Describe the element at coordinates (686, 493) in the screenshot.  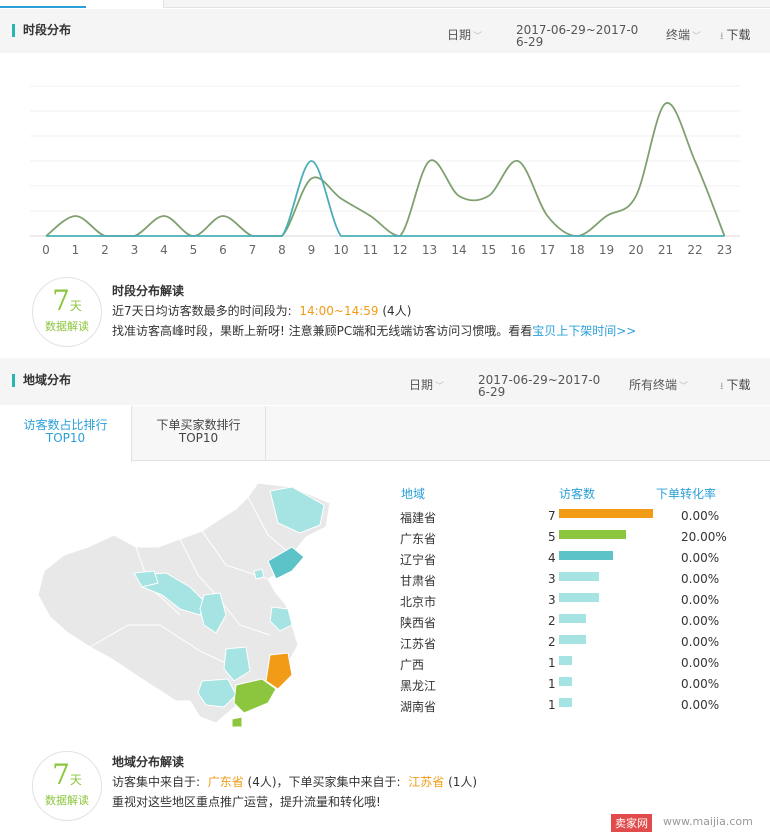
I see `ranking-header-conversion: 下单转化率` at that location.